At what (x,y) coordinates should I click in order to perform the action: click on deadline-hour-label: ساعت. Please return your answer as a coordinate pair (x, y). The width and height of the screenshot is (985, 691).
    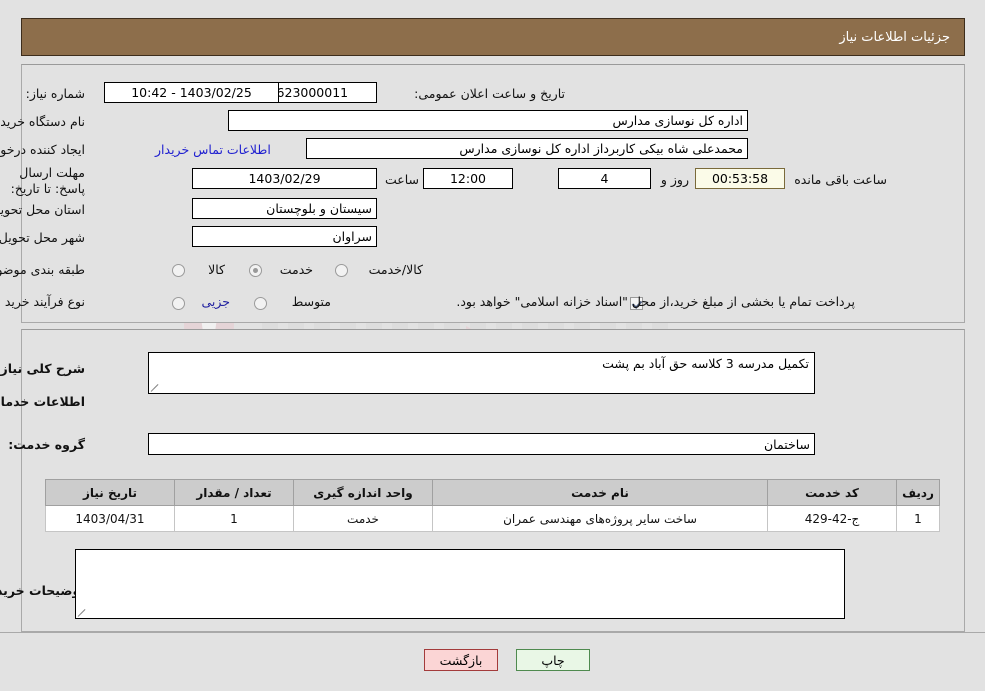
    Looking at the image, I should click on (401, 179).